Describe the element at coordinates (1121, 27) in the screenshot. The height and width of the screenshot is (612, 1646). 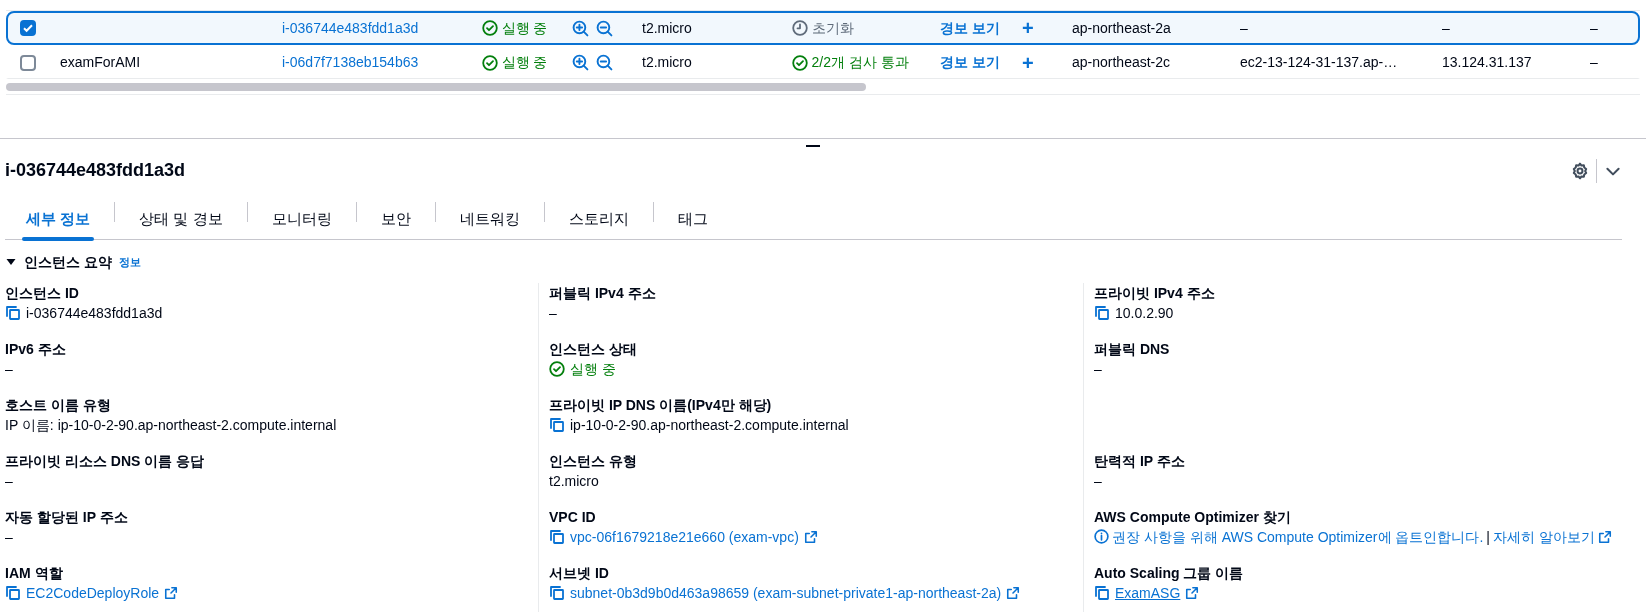
I see `table-cell: ap-northeast-2a` at that location.